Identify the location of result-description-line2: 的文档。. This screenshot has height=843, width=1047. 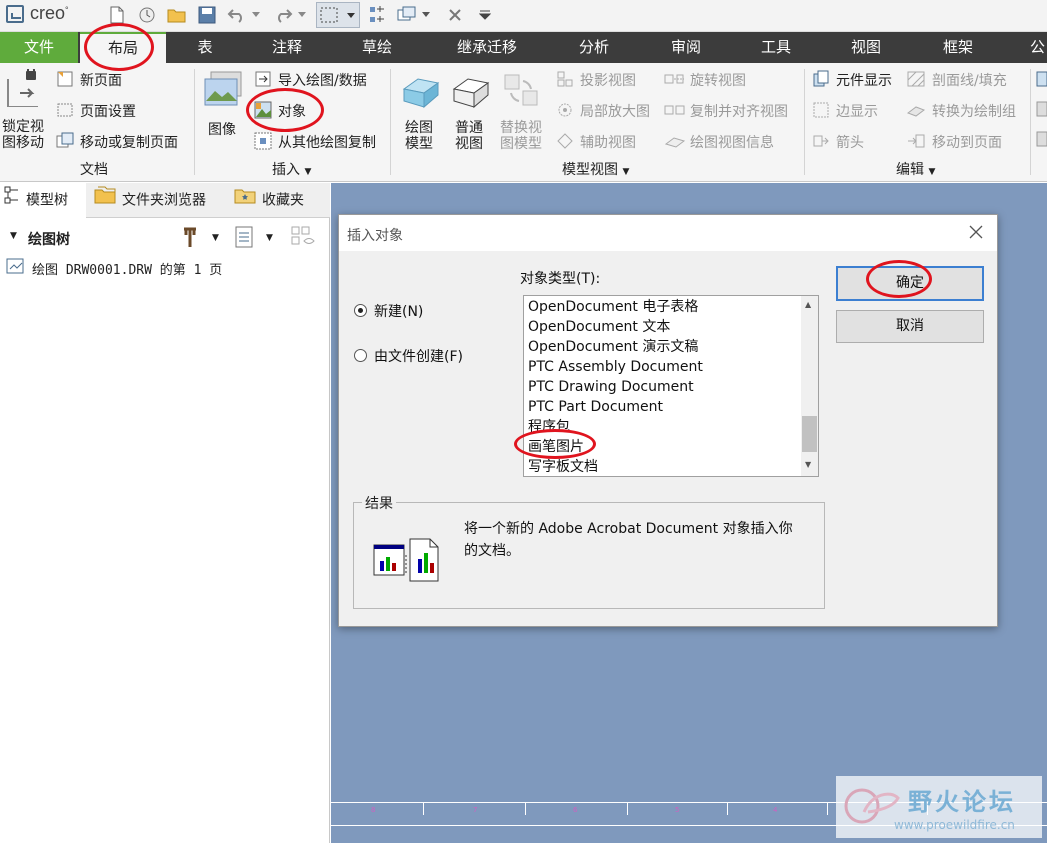
(492, 551).